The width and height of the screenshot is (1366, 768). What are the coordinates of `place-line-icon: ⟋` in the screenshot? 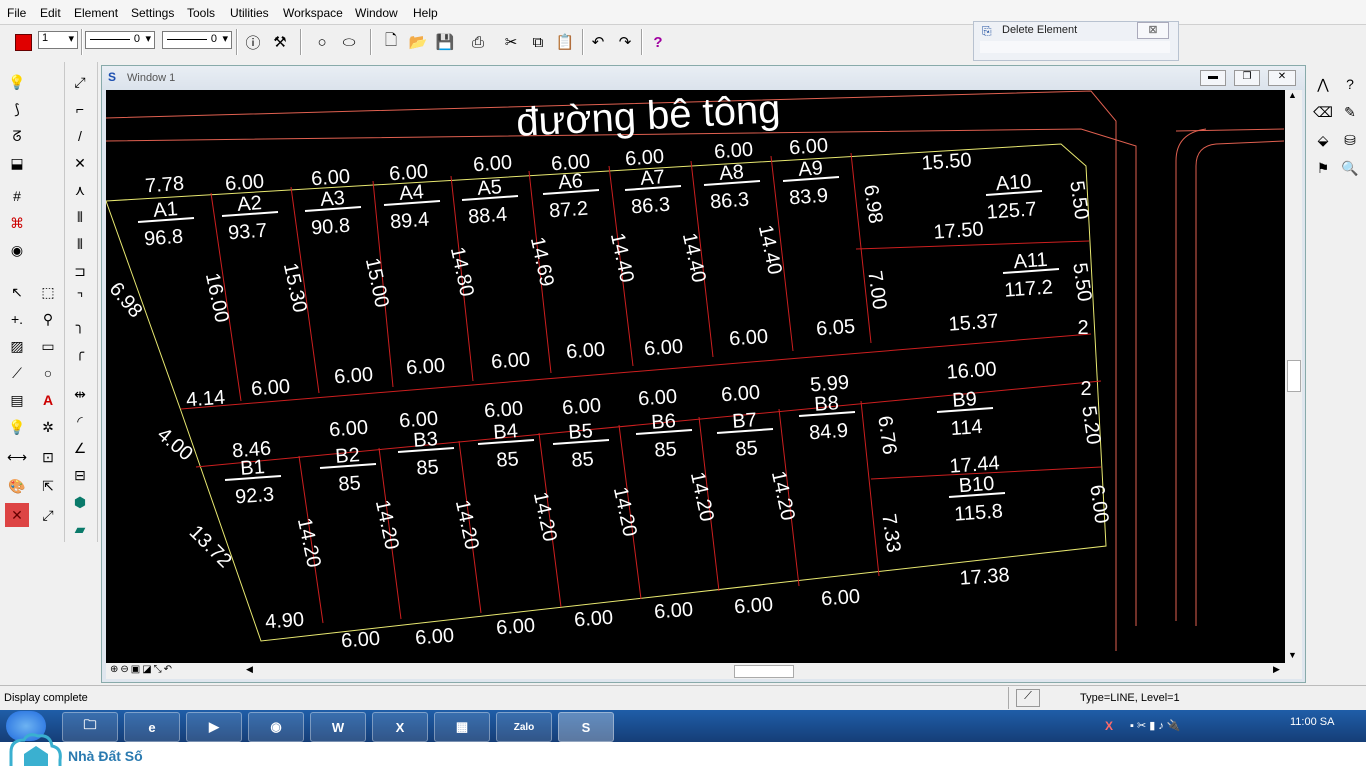 It's located at (17, 373).